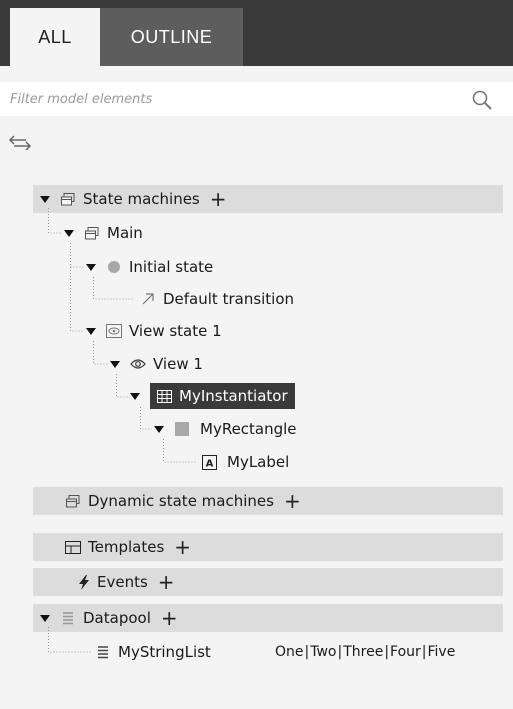 The width and height of the screenshot is (513, 709). What do you see at coordinates (218, 199) in the screenshot?
I see `add-state-machine-button: +` at bounding box center [218, 199].